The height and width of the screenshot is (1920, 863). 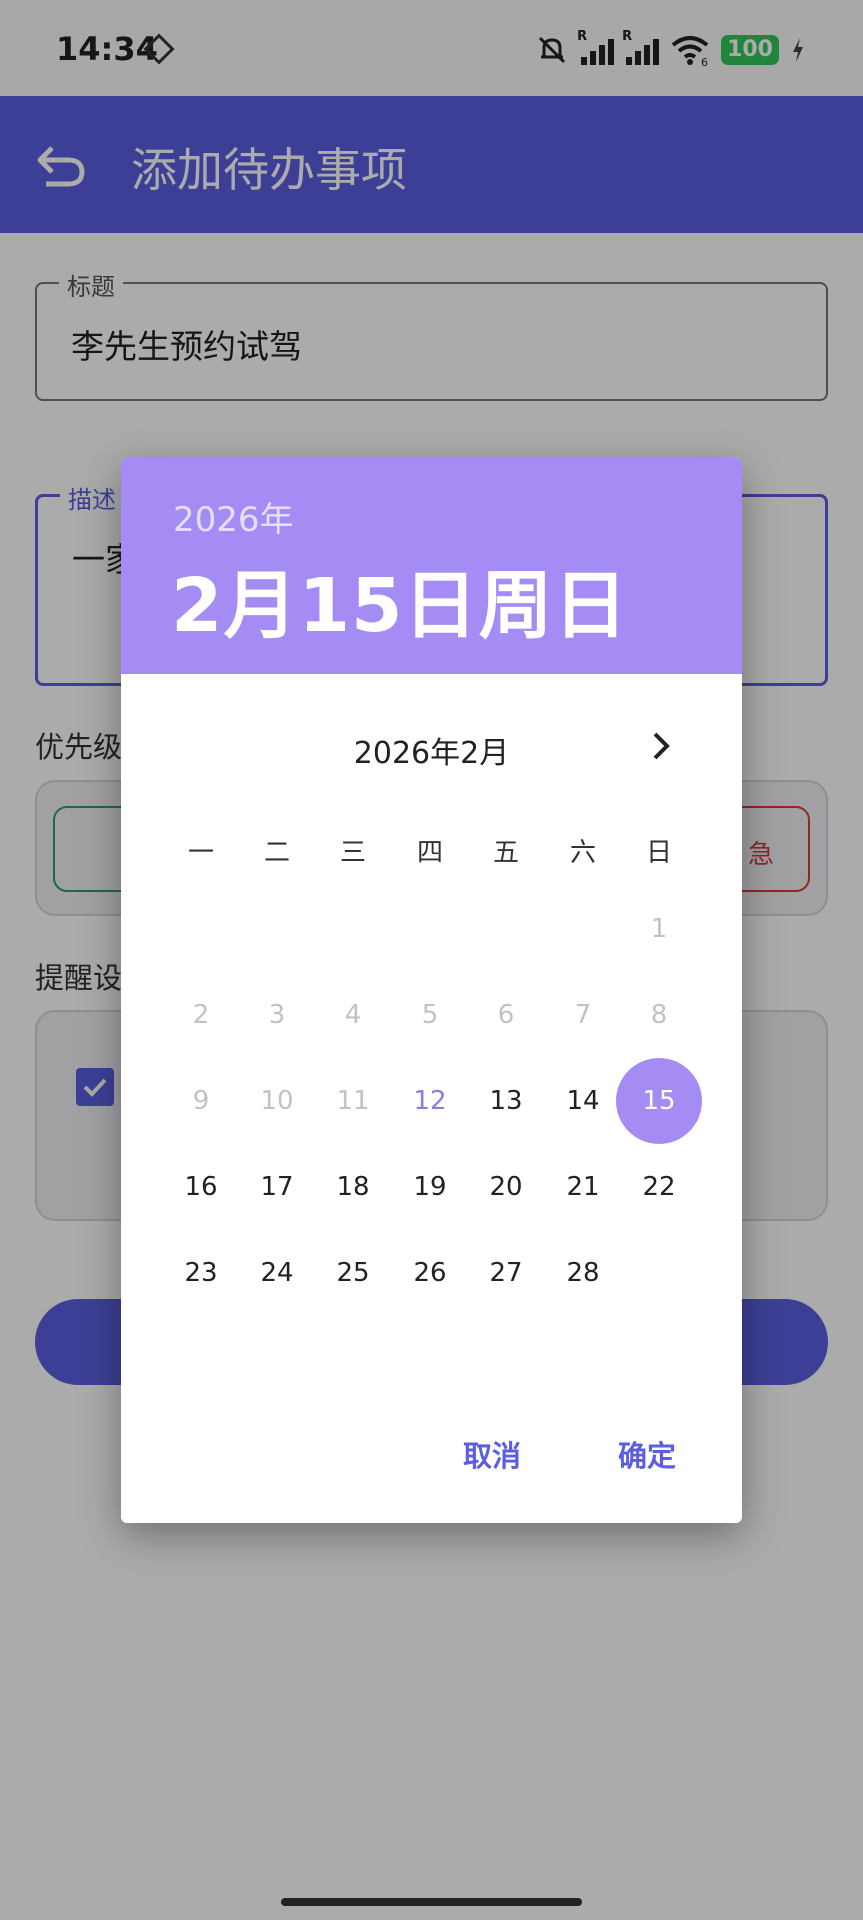 What do you see at coordinates (430, 1187) in the screenshot?
I see `calendar-day: 19` at bounding box center [430, 1187].